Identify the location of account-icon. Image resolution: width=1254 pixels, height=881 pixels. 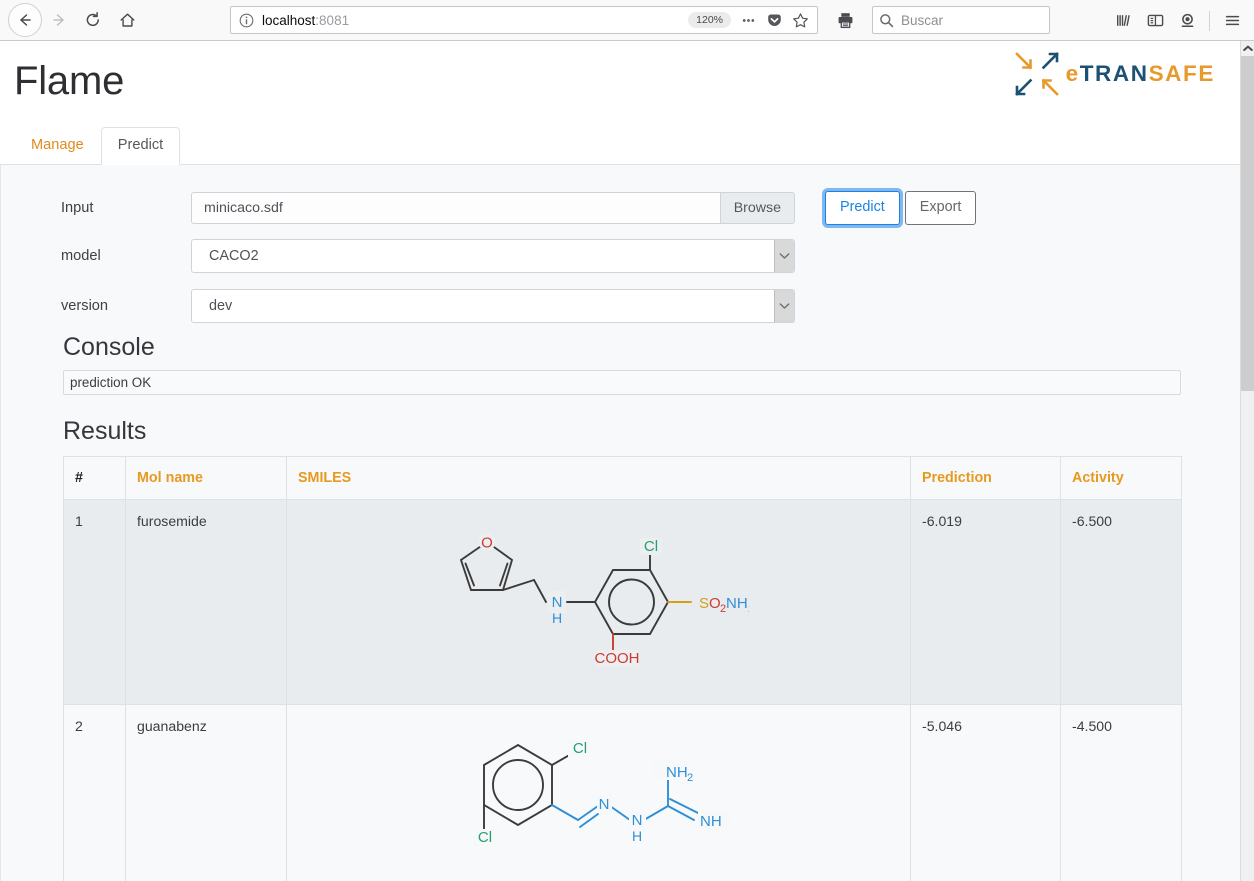
(1187, 20).